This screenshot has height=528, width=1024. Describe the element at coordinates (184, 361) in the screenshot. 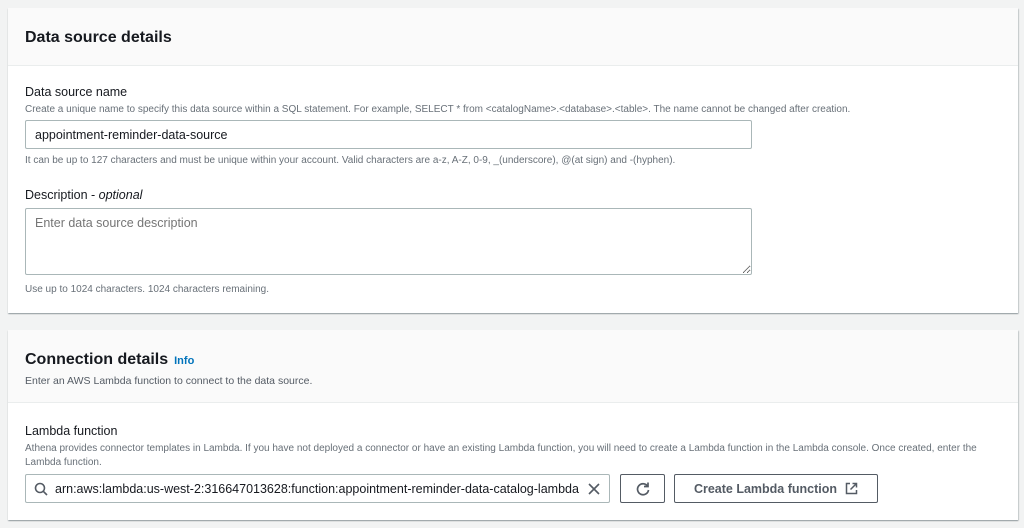

I see `info-link: Info` at that location.